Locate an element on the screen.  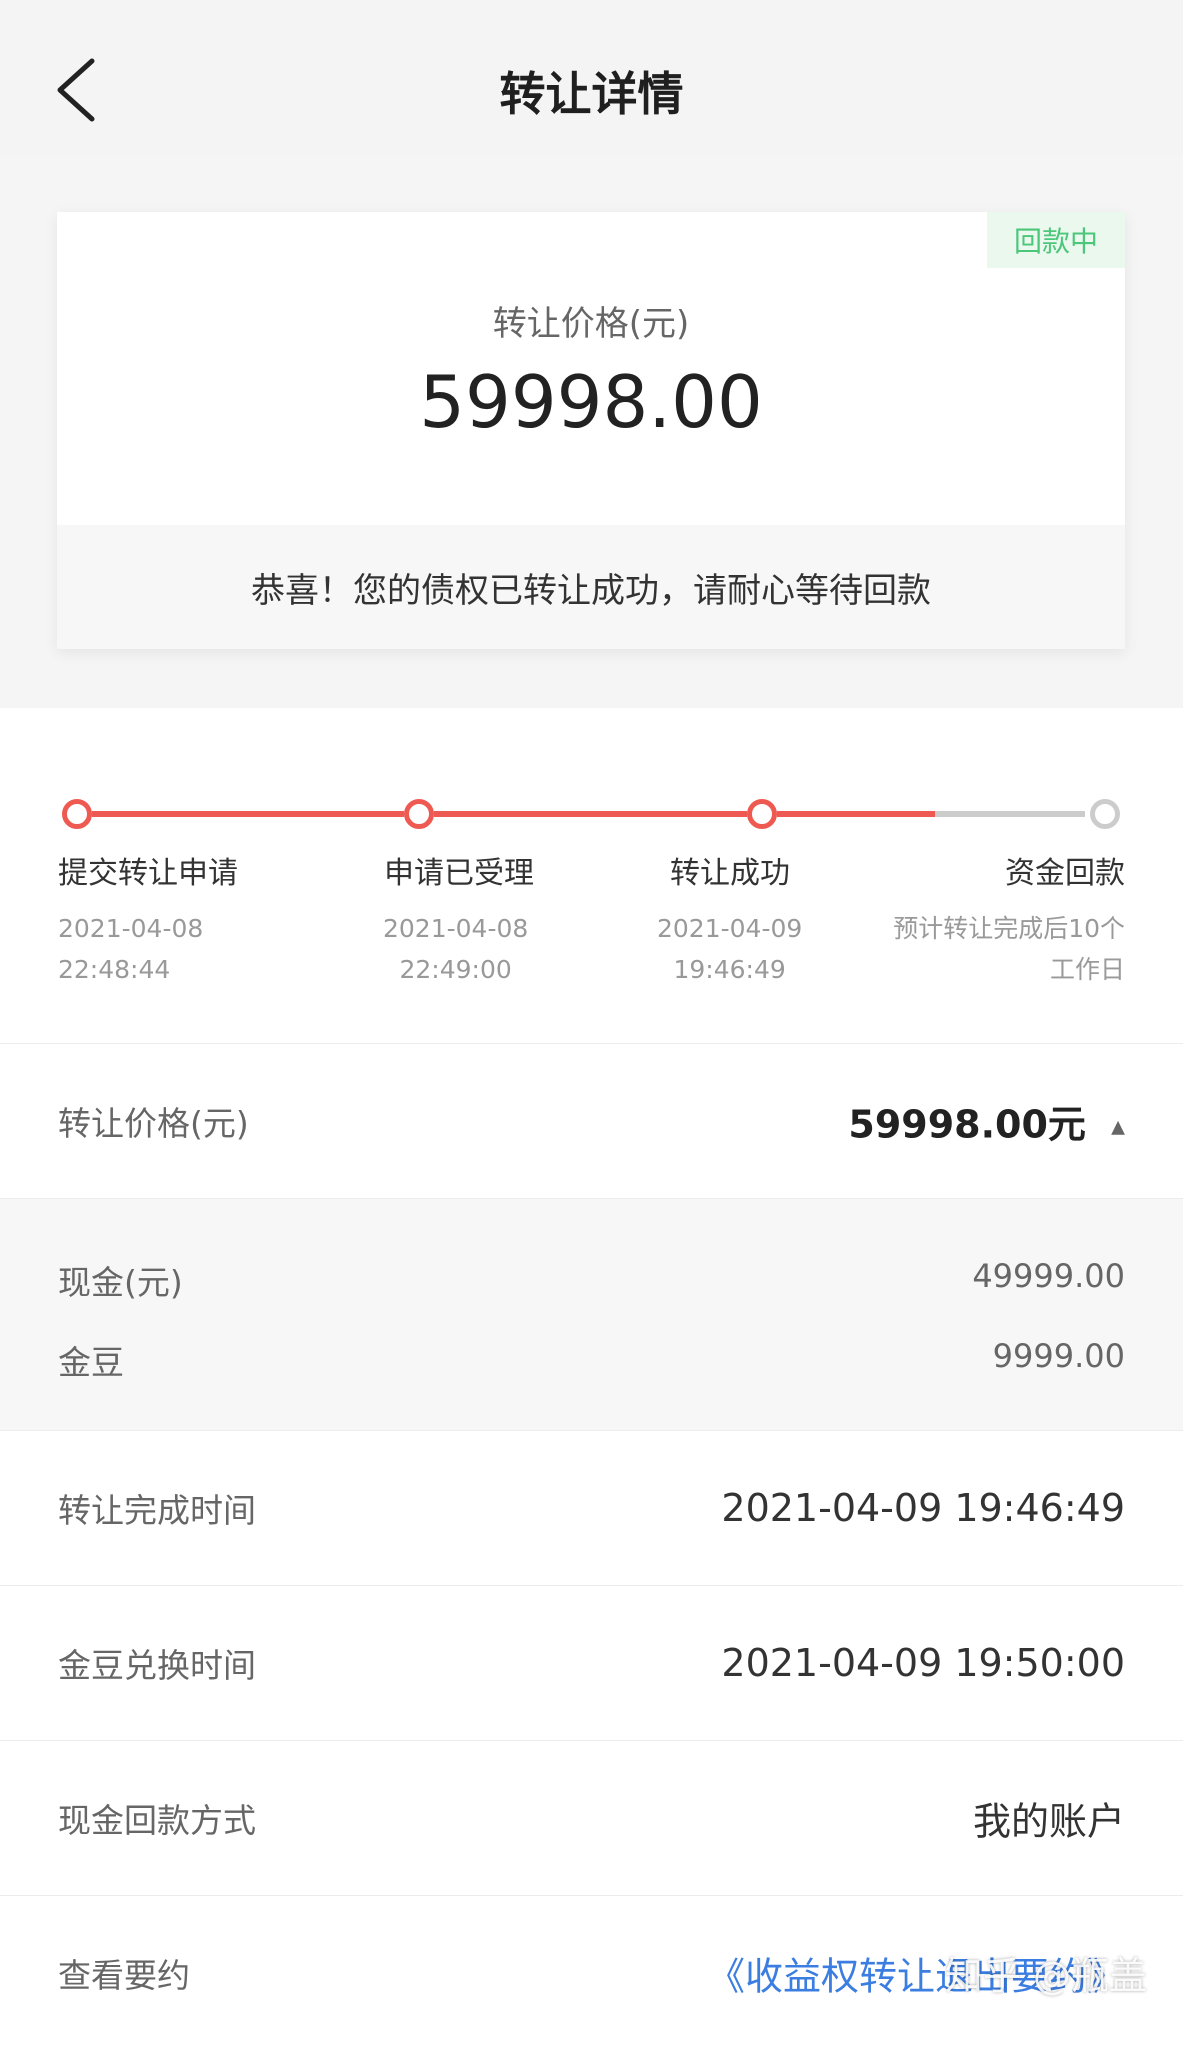
cash-value: 49999.00 is located at coordinates (1048, 1276).